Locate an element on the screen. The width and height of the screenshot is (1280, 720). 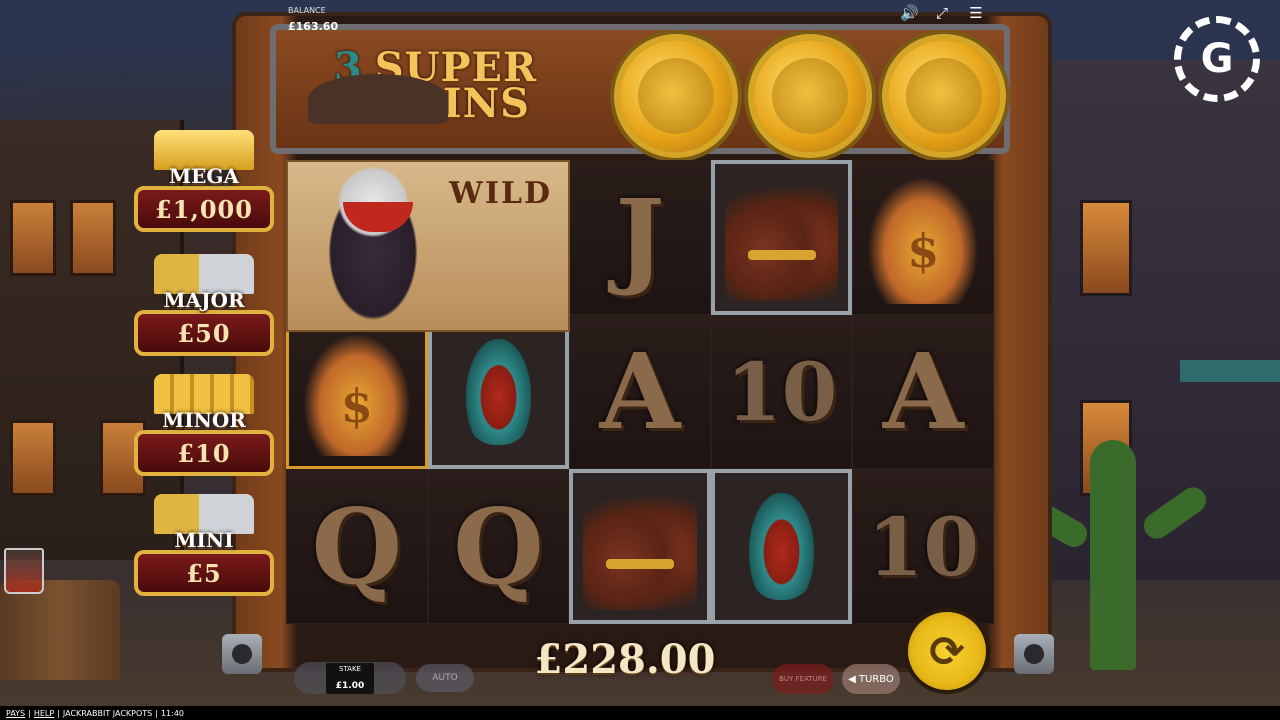
autoplay-button: AUTO is located at coordinates (445, 678).